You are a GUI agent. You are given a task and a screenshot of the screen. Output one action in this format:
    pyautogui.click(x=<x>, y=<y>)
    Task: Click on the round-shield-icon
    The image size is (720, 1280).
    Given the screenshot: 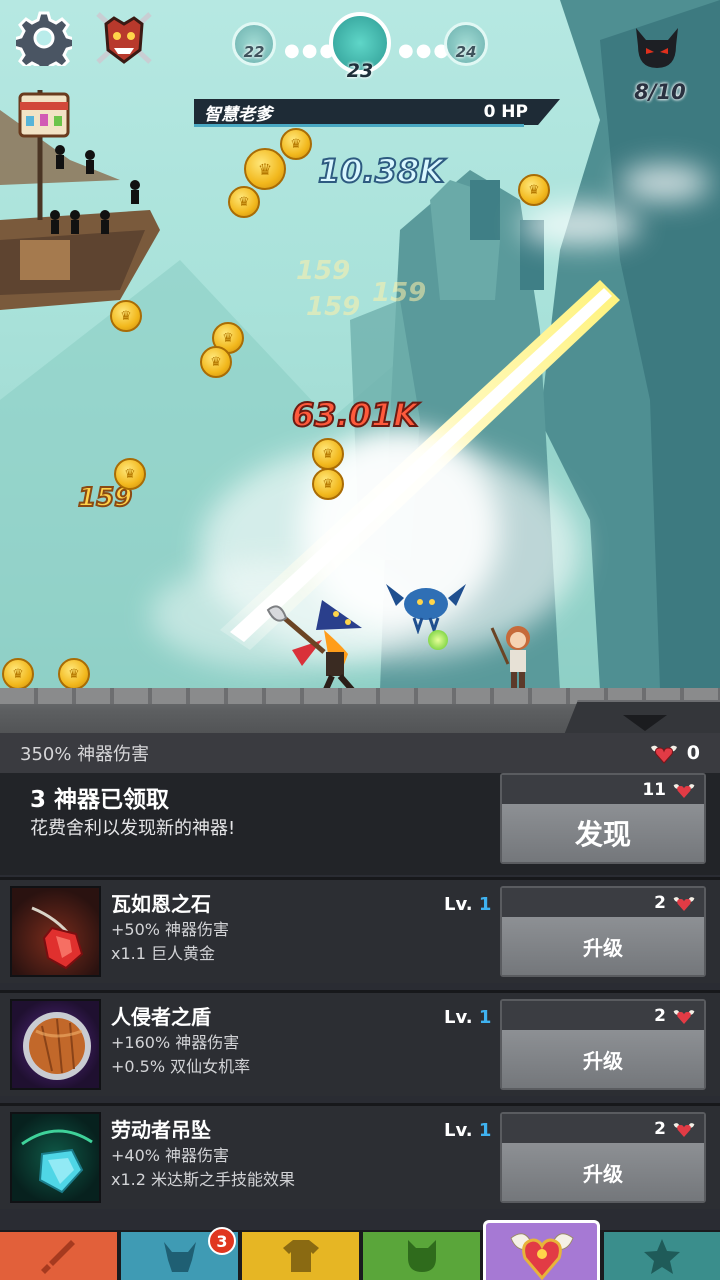 What is the action you would take?
    pyautogui.click(x=55, y=1044)
    